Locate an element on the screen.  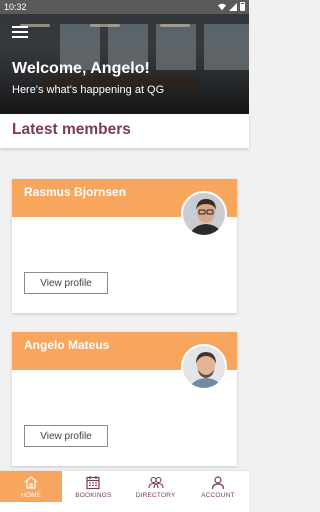
status-time: 10:32 is located at coordinates (15, 7).